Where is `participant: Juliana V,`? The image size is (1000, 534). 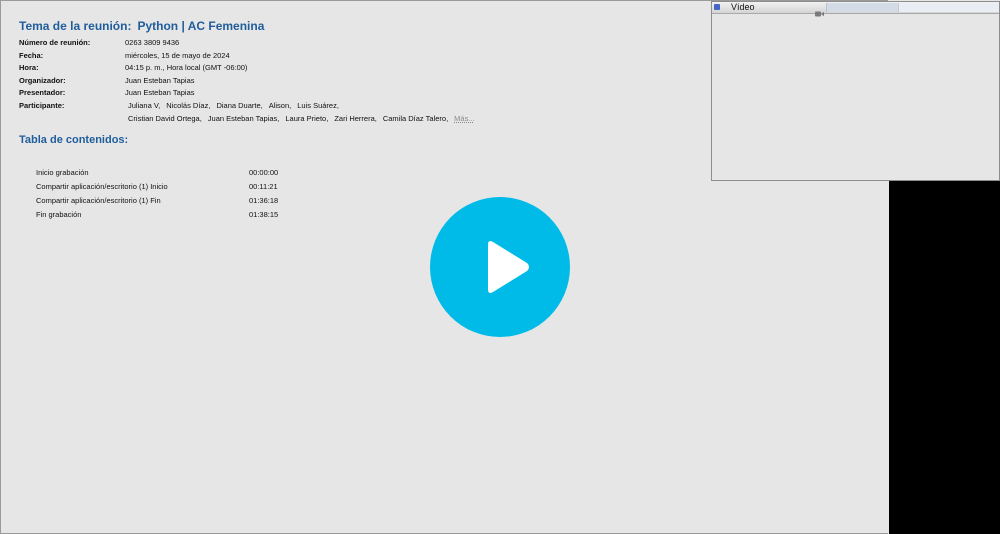 participant: Juliana V, is located at coordinates (144, 105).